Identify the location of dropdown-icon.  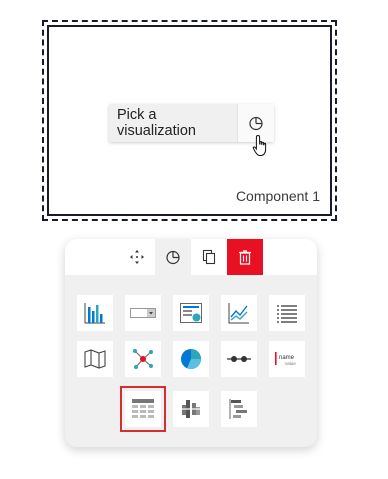
(143, 313).